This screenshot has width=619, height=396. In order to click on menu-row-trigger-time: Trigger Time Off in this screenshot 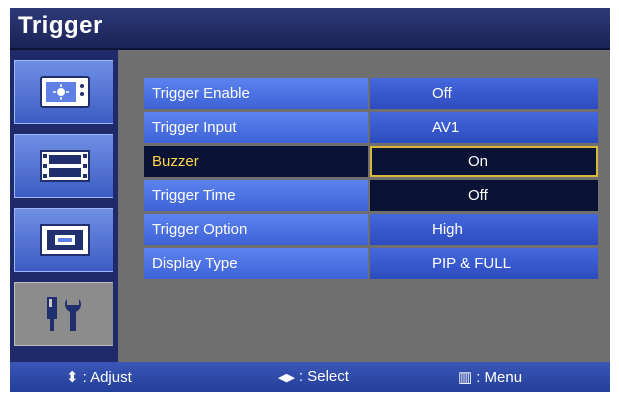, I will do `click(371, 195)`.